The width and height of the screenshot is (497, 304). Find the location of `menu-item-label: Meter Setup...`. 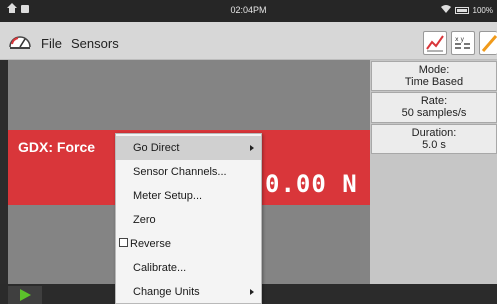

menu-item-label: Meter Setup... is located at coordinates (168, 196).